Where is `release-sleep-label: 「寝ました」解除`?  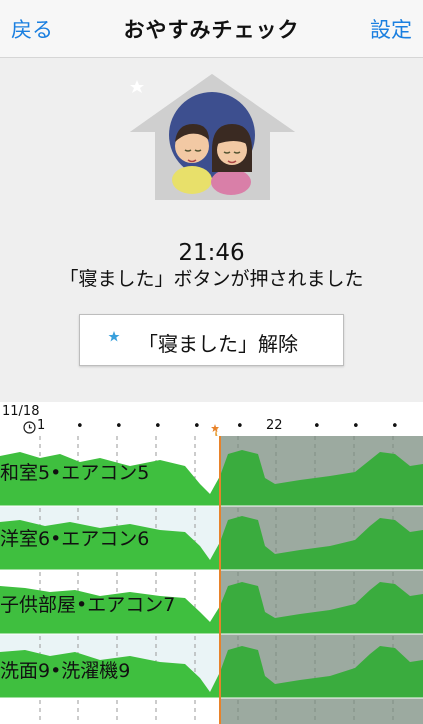 release-sleep-label: 「寝ました」解除 is located at coordinates (218, 344).